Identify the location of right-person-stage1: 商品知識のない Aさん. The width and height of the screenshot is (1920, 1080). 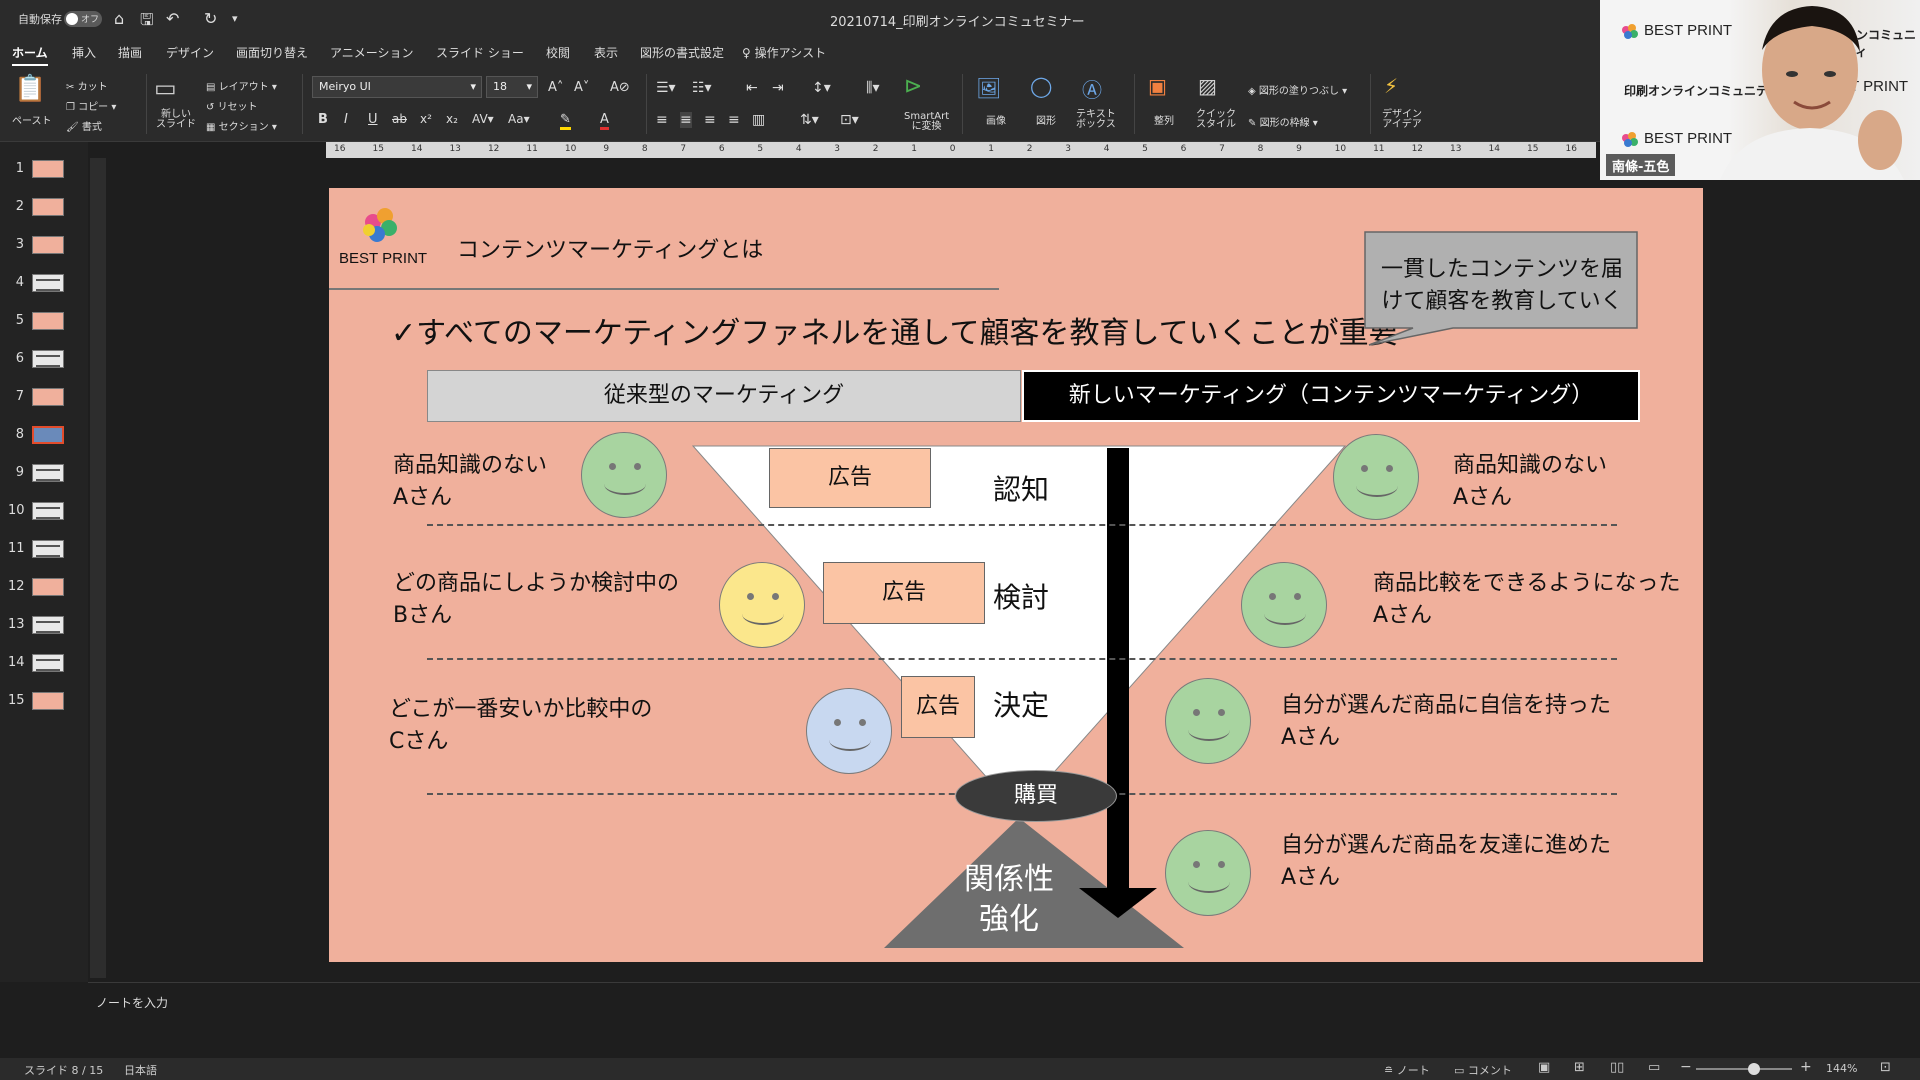
(1530, 482).